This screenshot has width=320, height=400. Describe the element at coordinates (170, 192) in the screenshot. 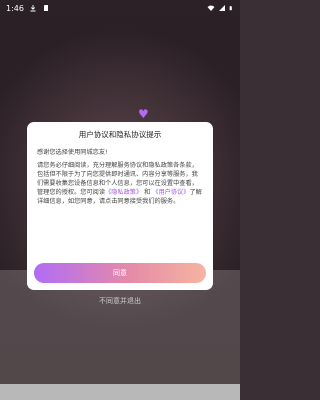

I see `user-agreement-link: 《用户协议》` at that location.